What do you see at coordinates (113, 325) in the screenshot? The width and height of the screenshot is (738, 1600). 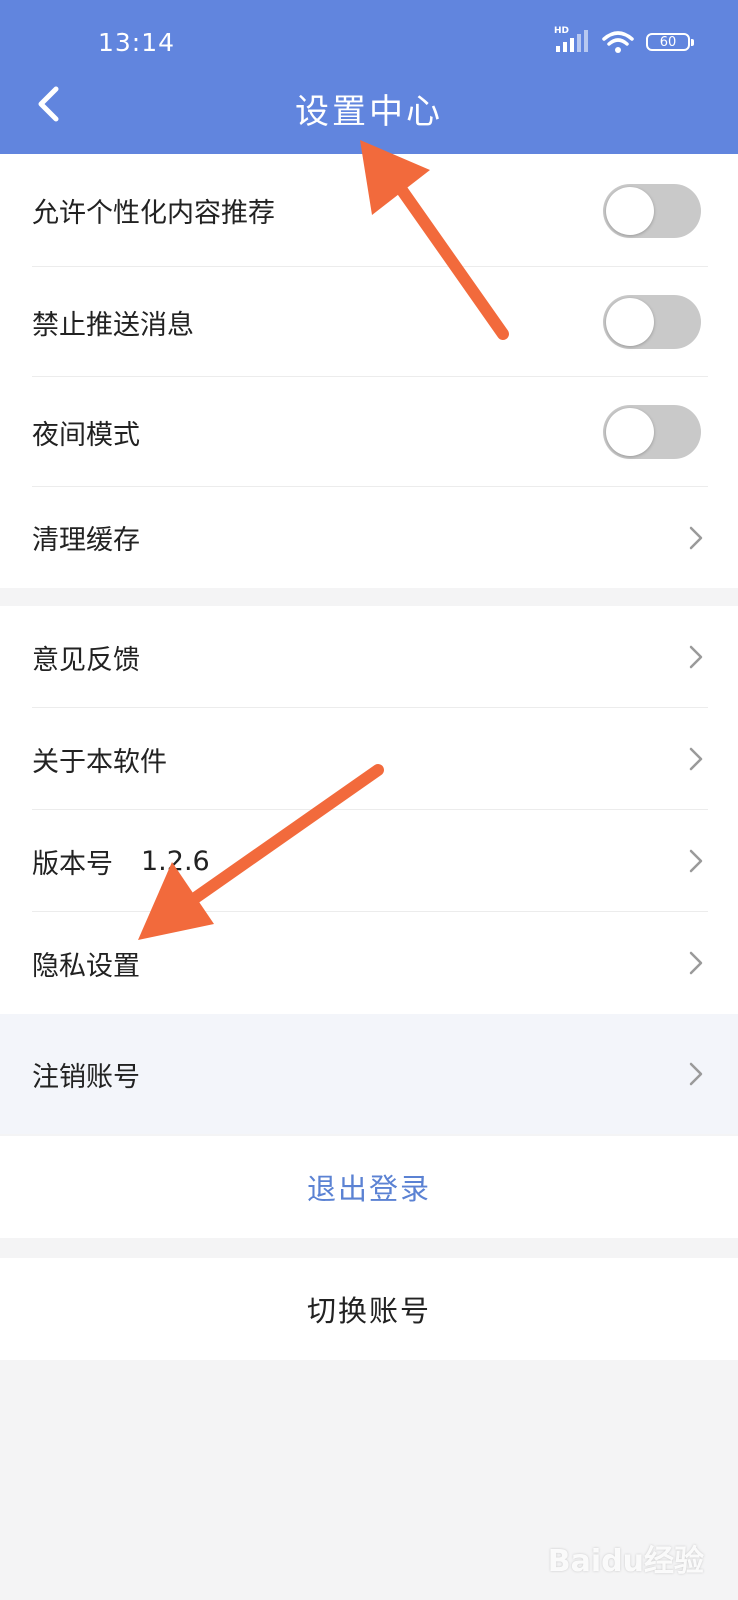 I see `row-label: 禁止推送消息` at bounding box center [113, 325].